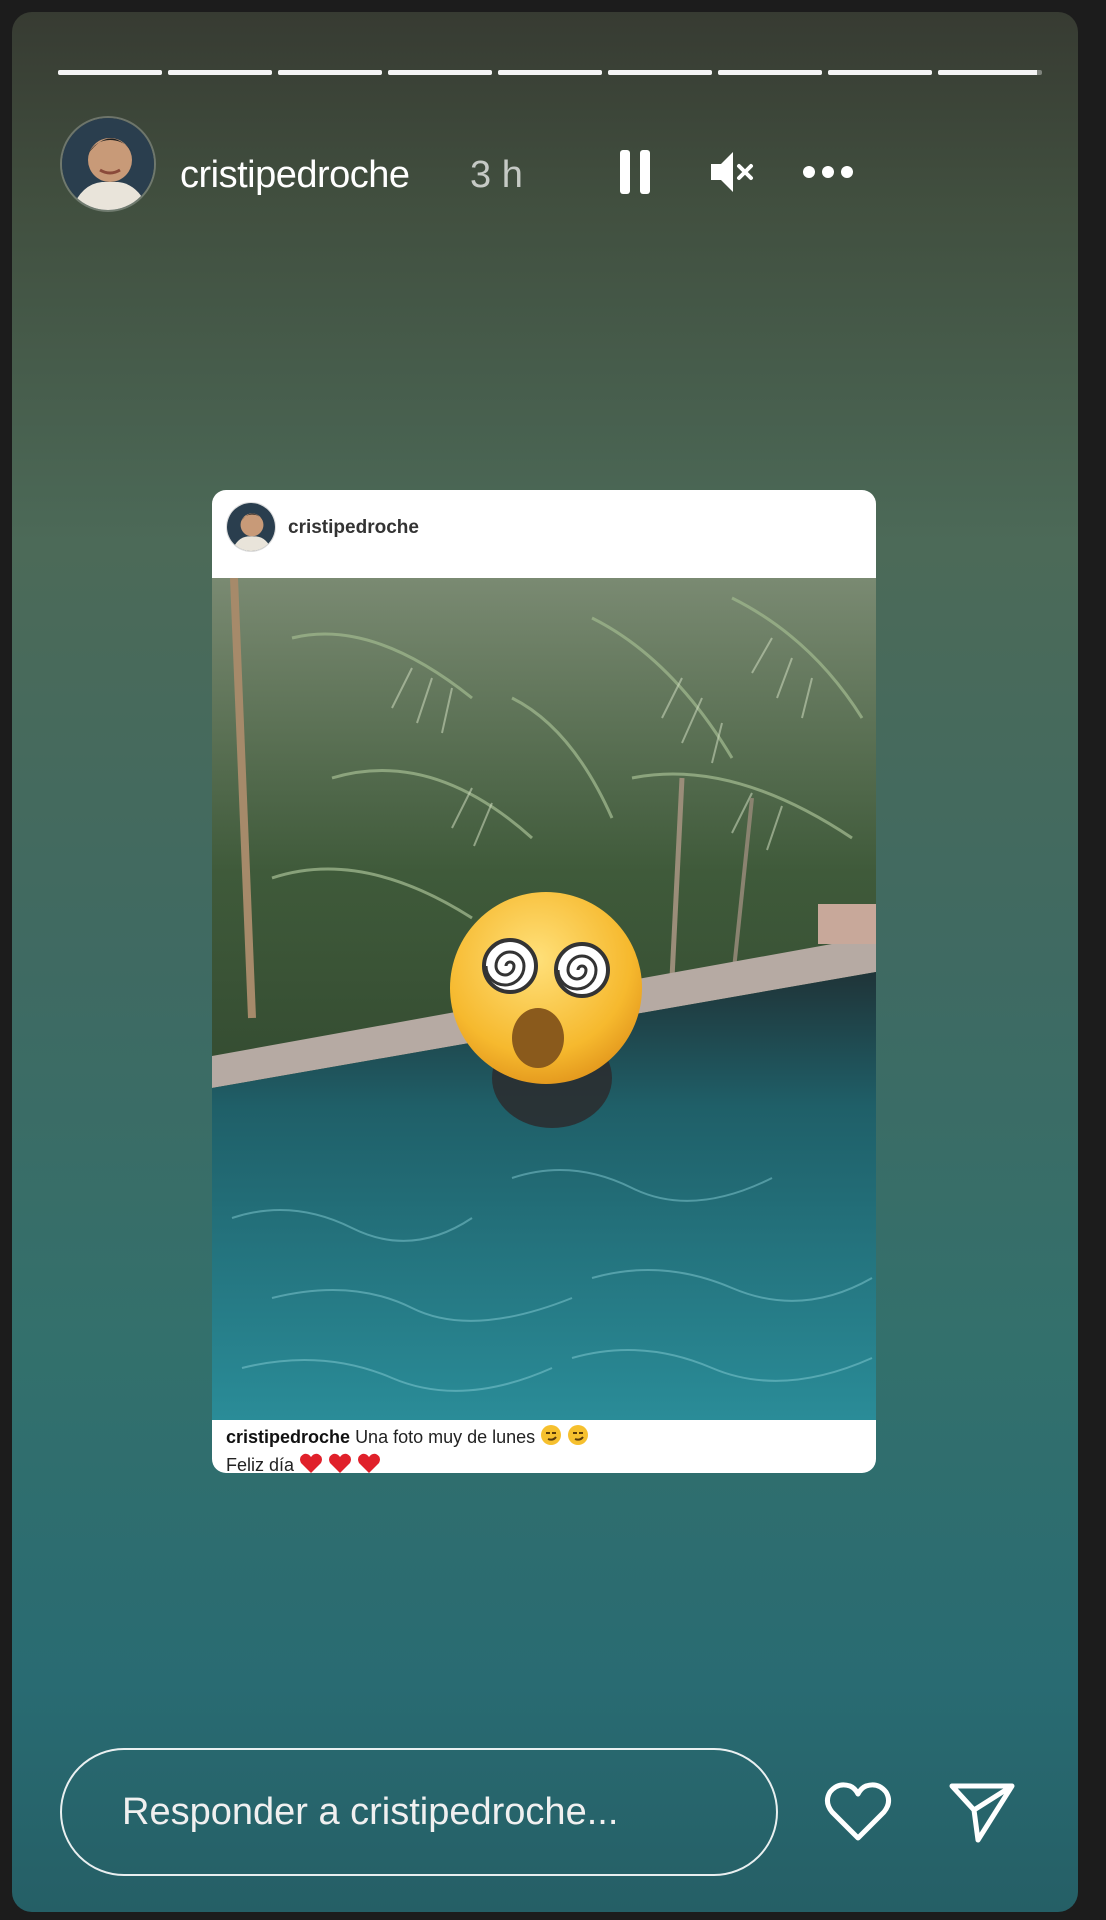 This screenshot has width=1106, height=1920. I want to click on reply-input, so click(432, 1812).